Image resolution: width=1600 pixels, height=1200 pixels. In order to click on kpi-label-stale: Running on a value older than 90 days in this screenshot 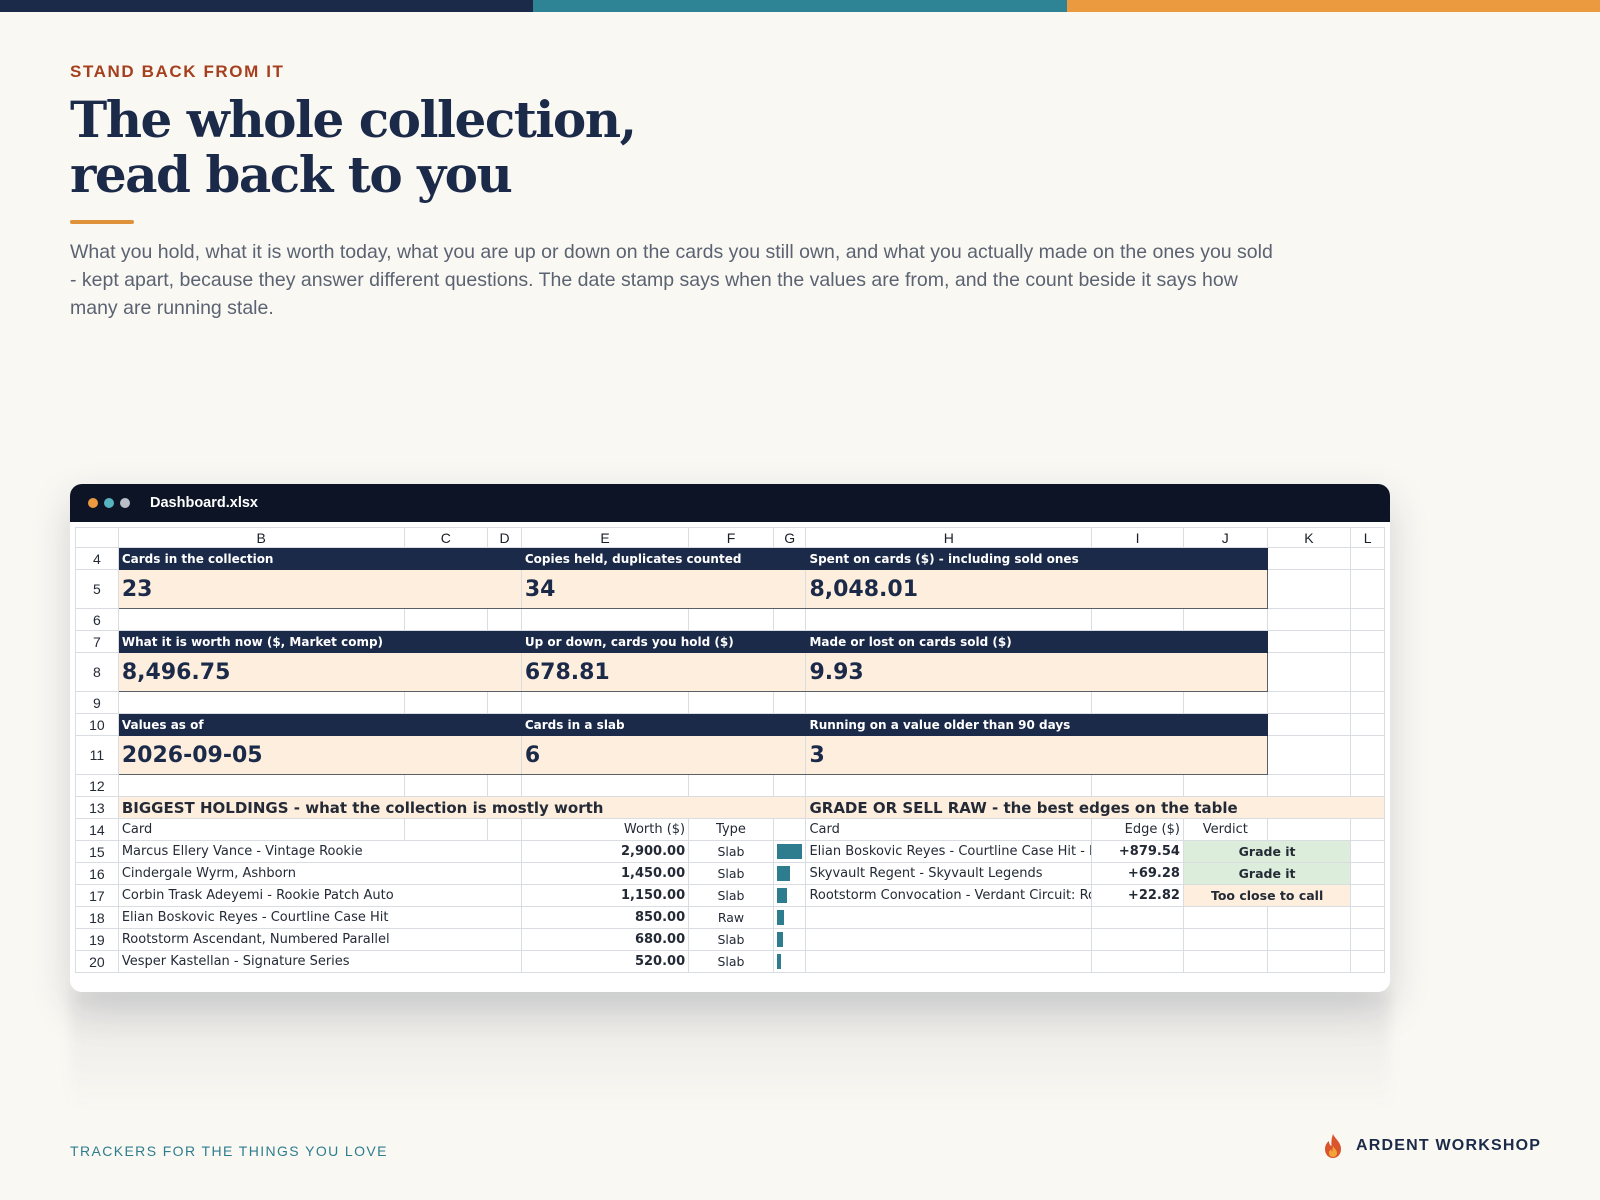, I will do `click(1036, 724)`.